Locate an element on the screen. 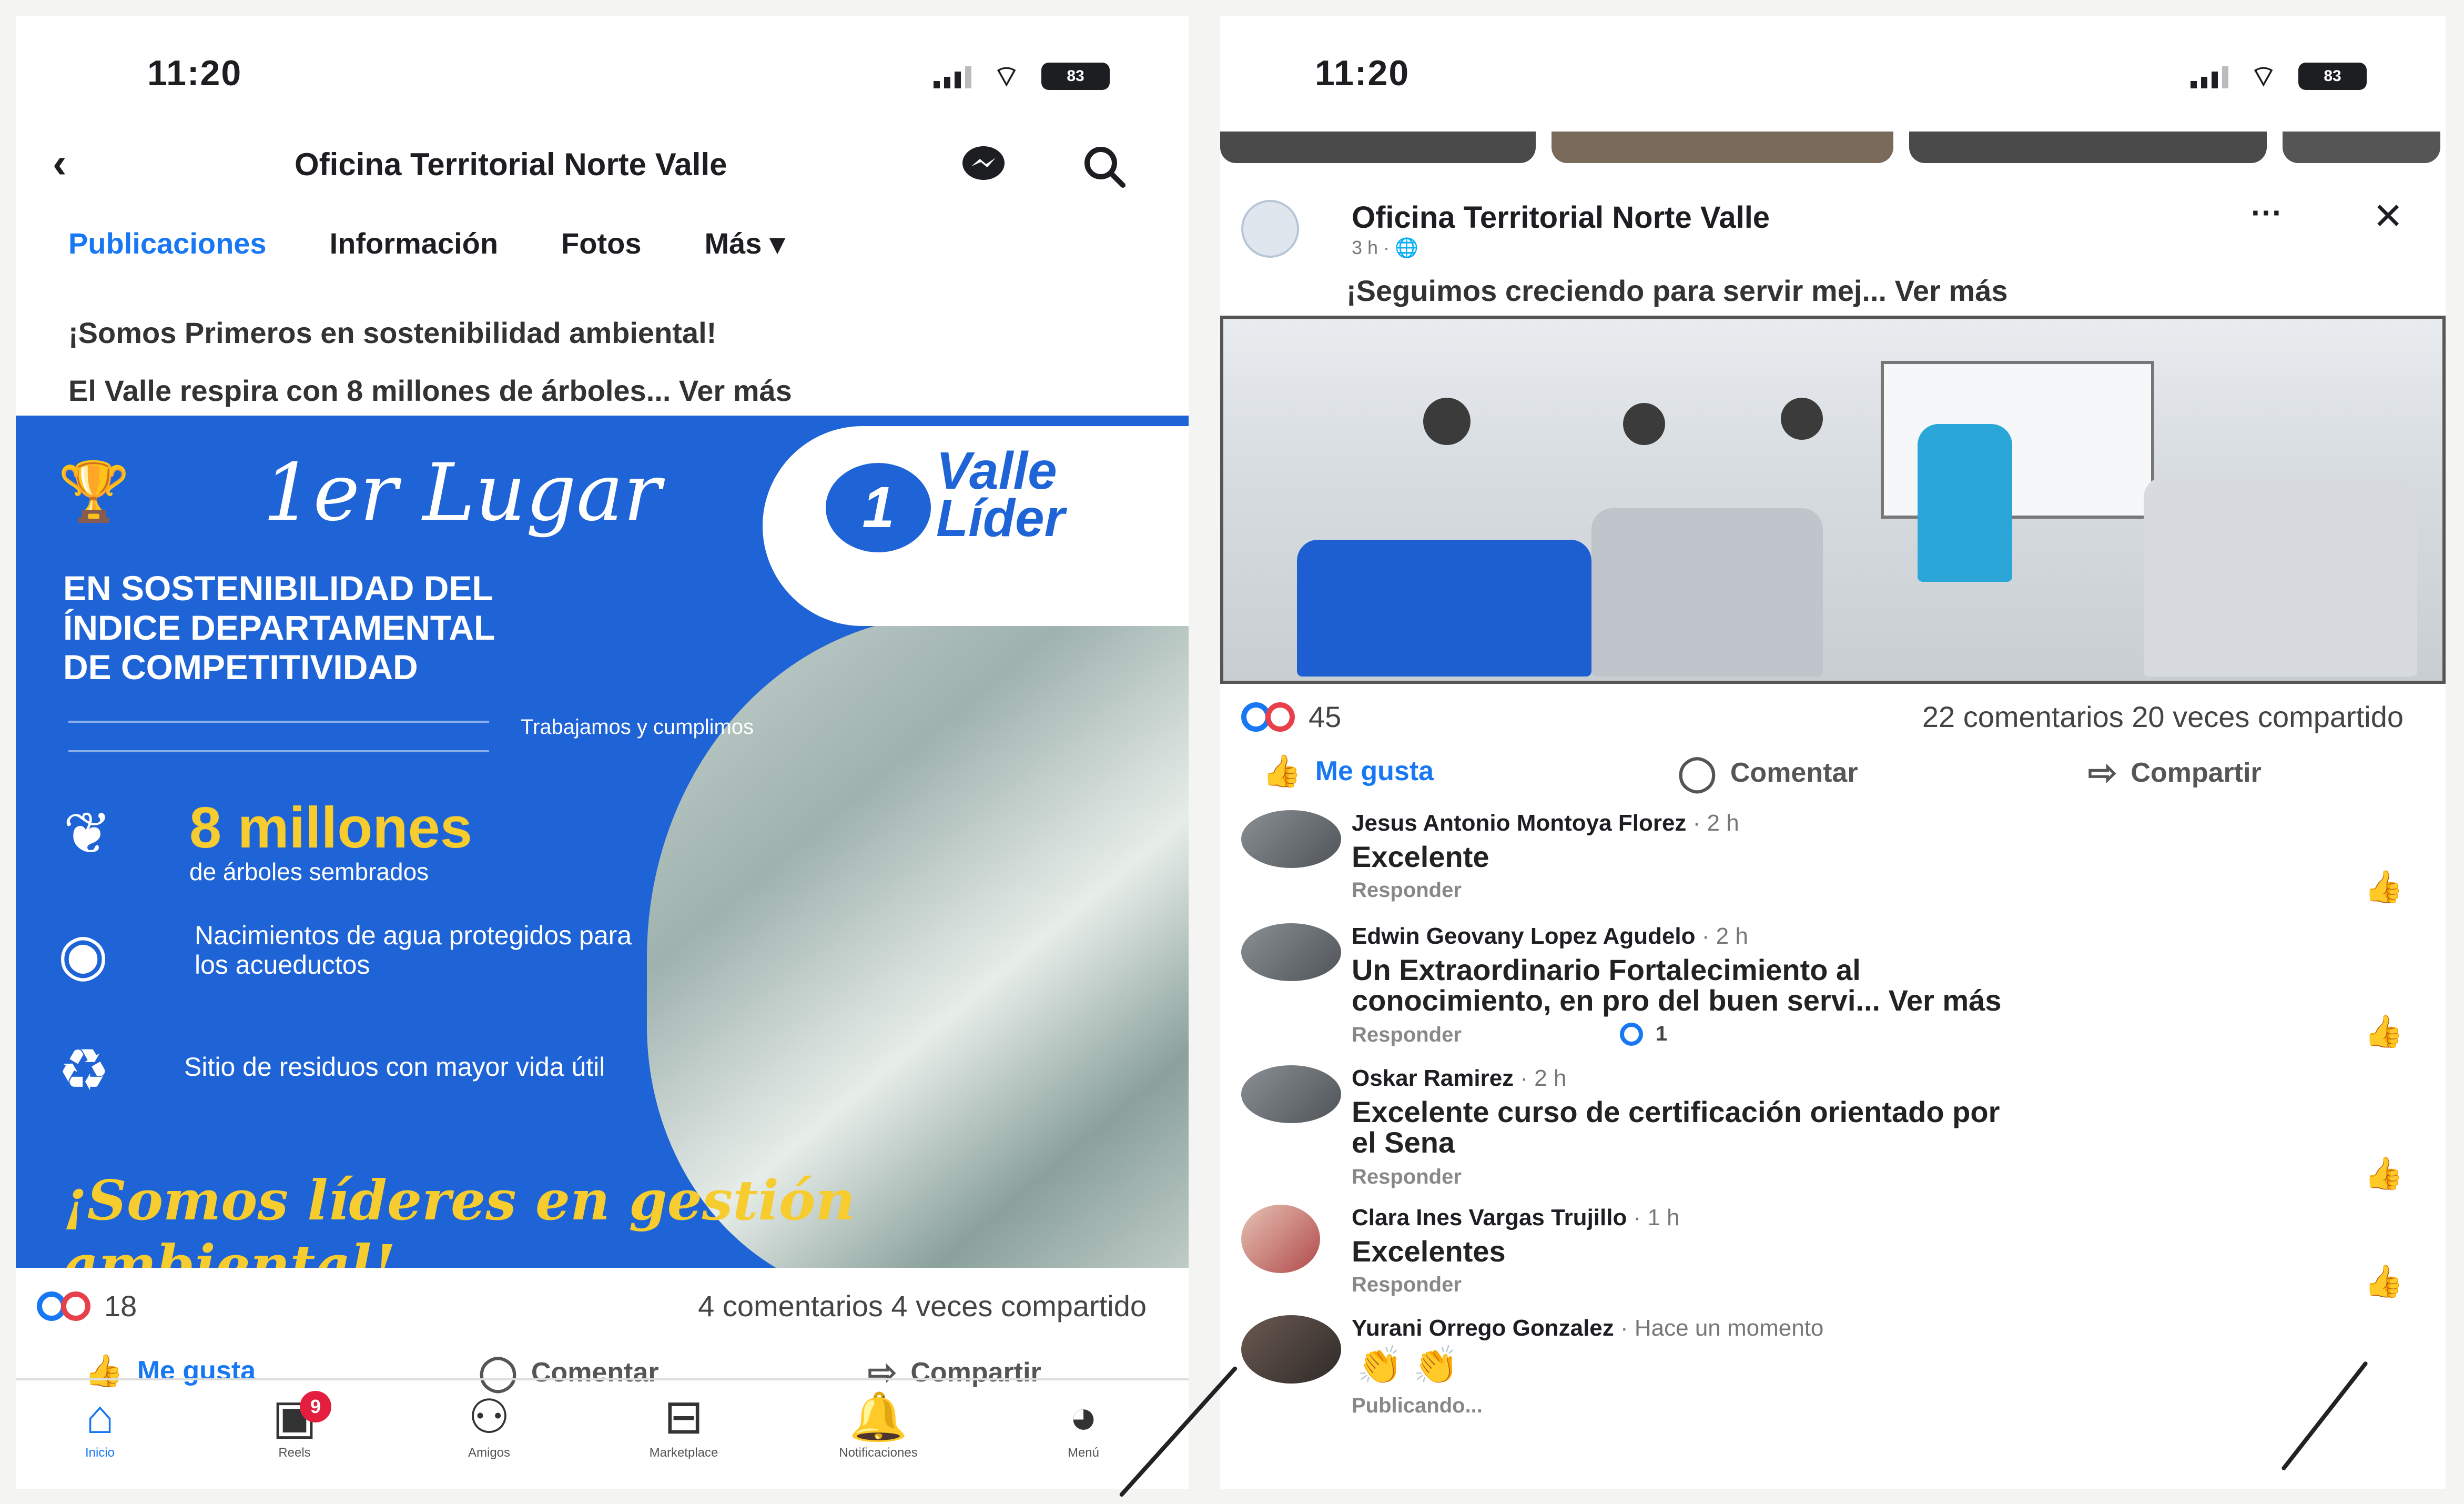 Image resolution: width=2464 pixels, height=1504 pixels. close-icon: ✕ is located at coordinates (2388, 217).